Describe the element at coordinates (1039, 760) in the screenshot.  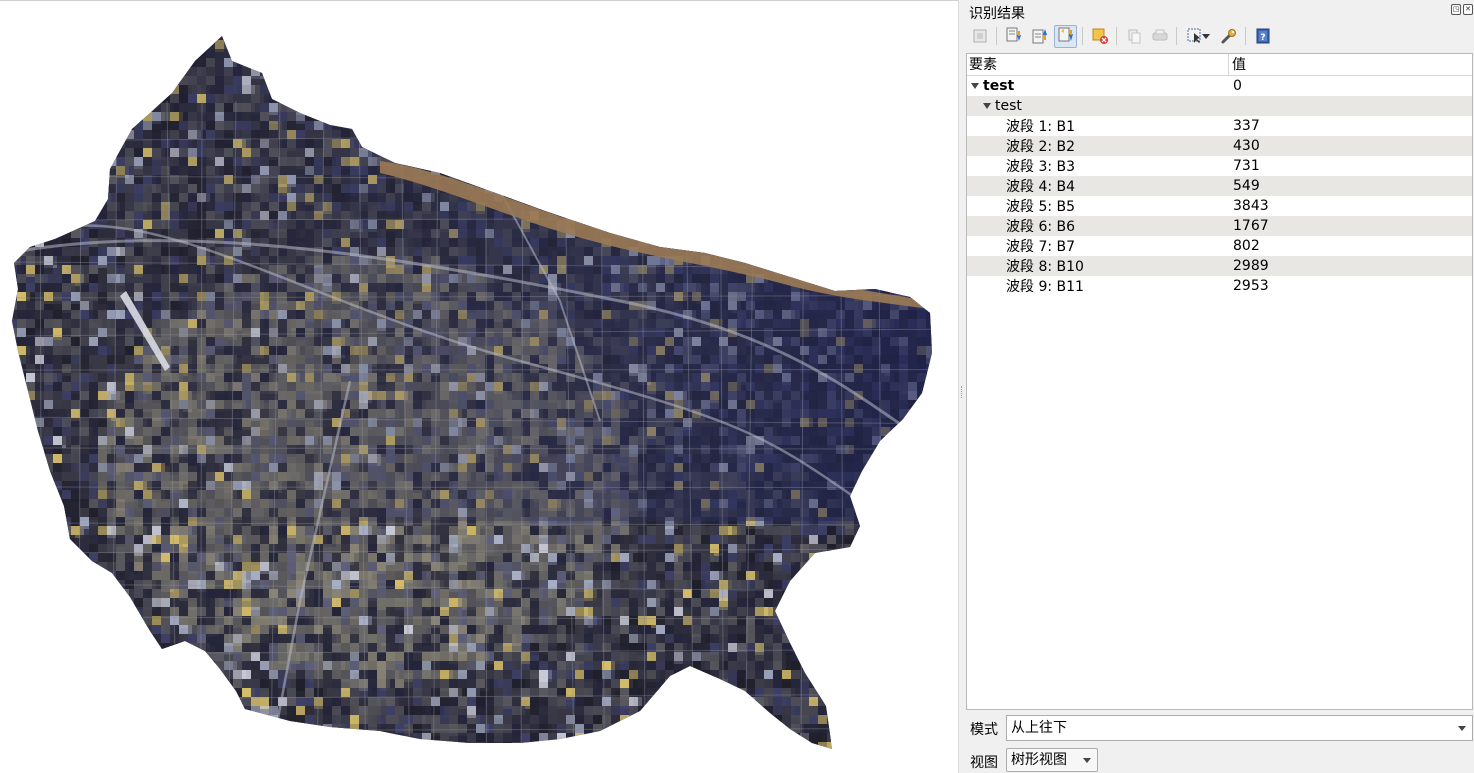
I see `view-value: 树形视图` at that location.